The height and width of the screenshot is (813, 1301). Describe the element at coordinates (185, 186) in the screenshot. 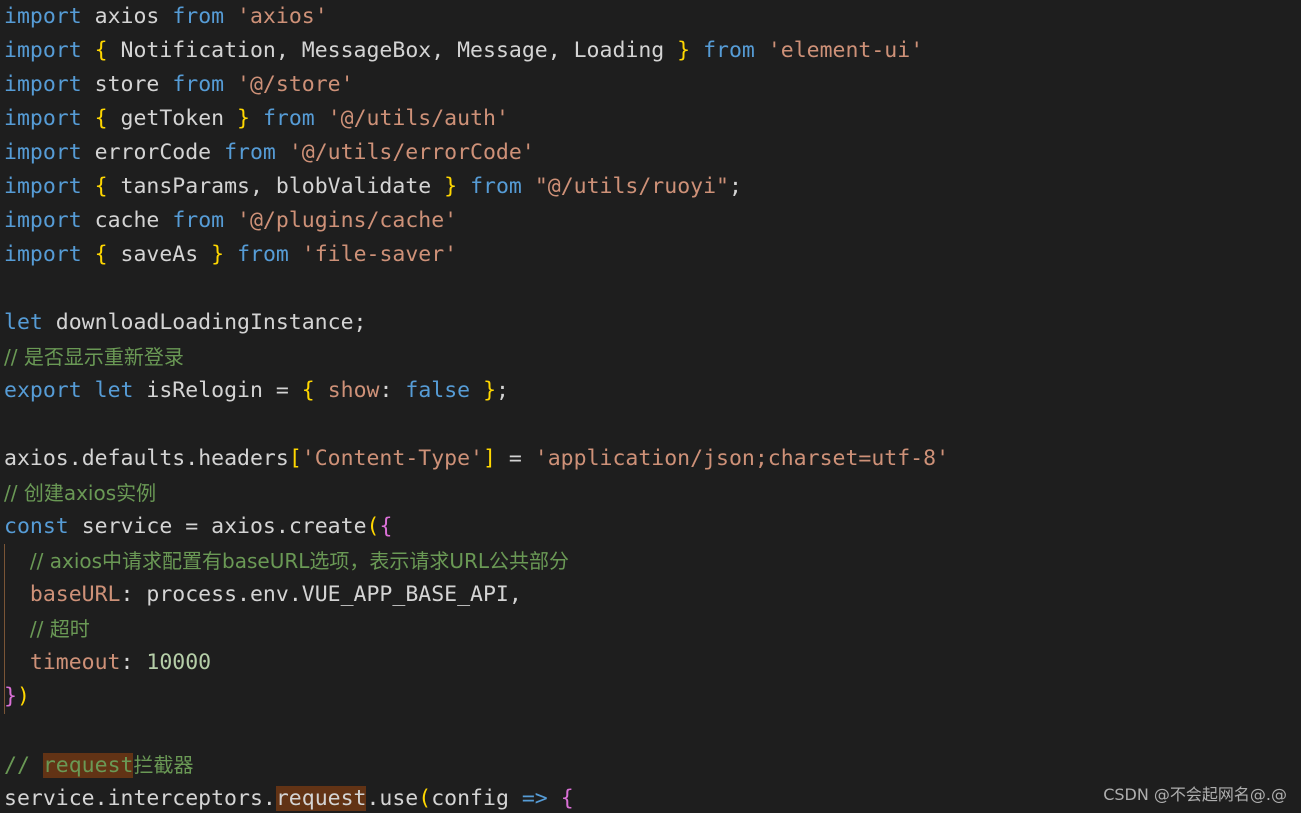

I see `identifier: tansParams` at that location.